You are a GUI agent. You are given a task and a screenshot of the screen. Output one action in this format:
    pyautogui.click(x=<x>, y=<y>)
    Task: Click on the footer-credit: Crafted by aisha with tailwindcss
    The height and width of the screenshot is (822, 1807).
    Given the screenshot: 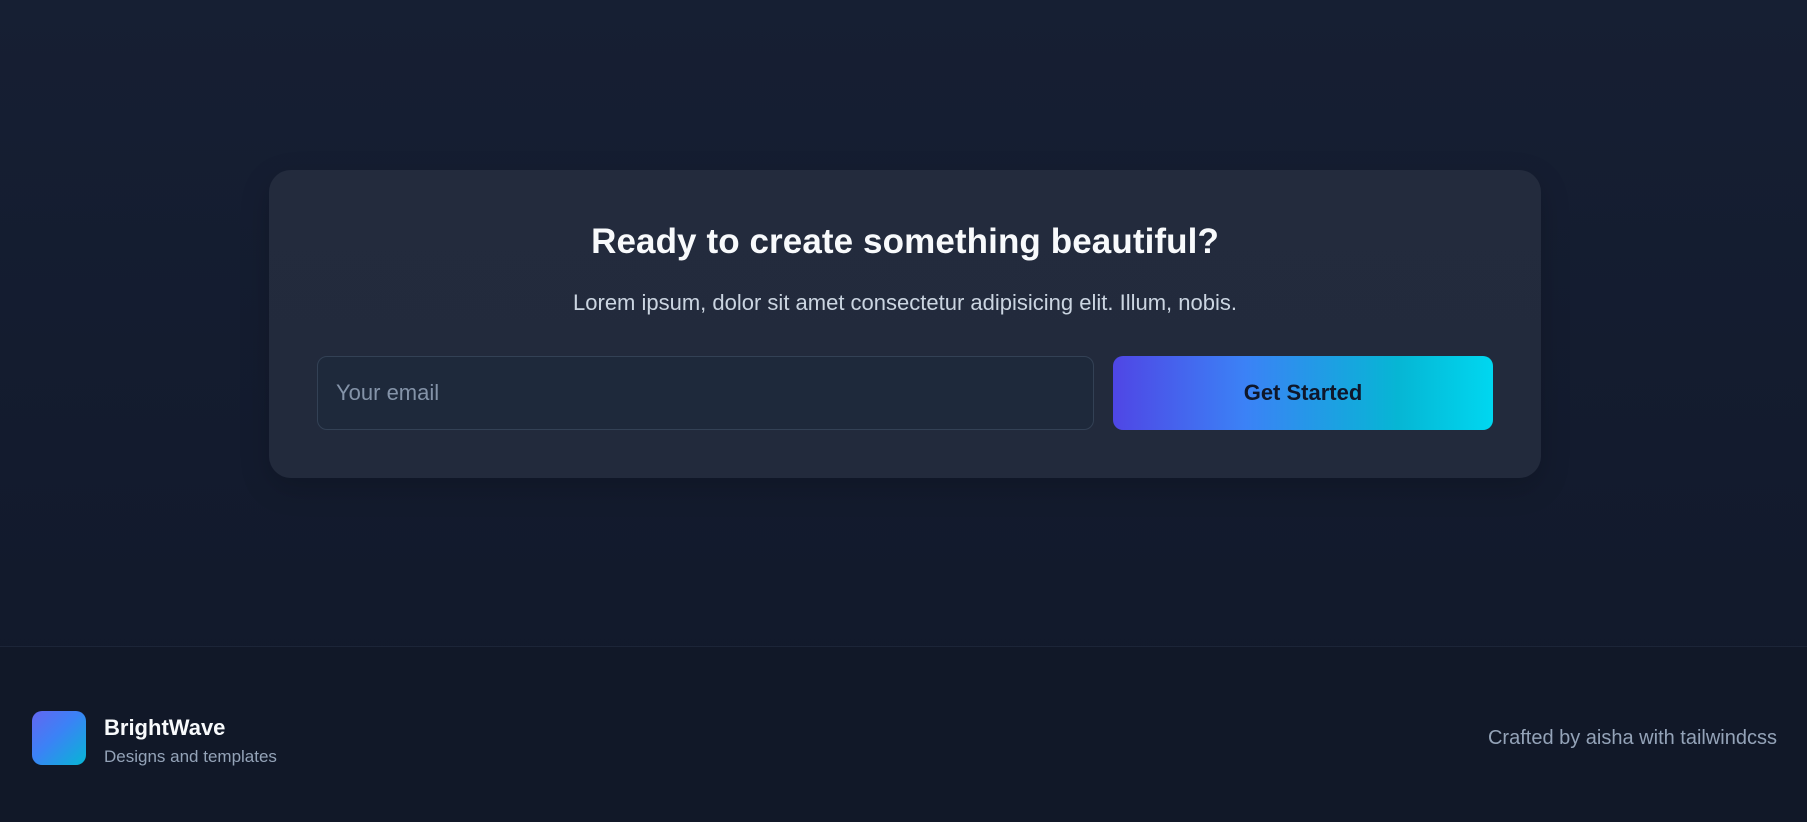 What is the action you would take?
    pyautogui.click(x=1632, y=738)
    